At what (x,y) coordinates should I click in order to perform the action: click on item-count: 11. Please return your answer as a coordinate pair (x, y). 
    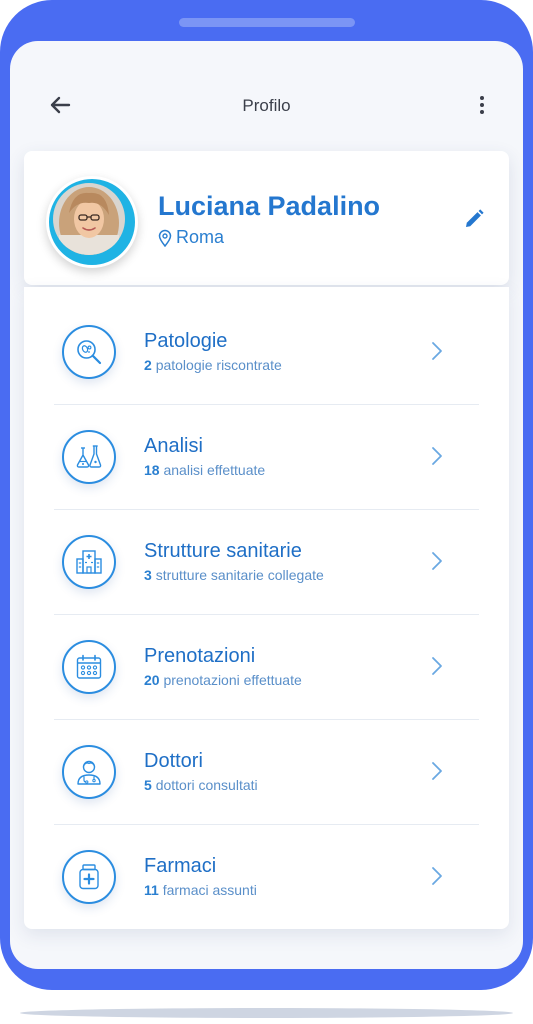
    Looking at the image, I should click on (151, 890).